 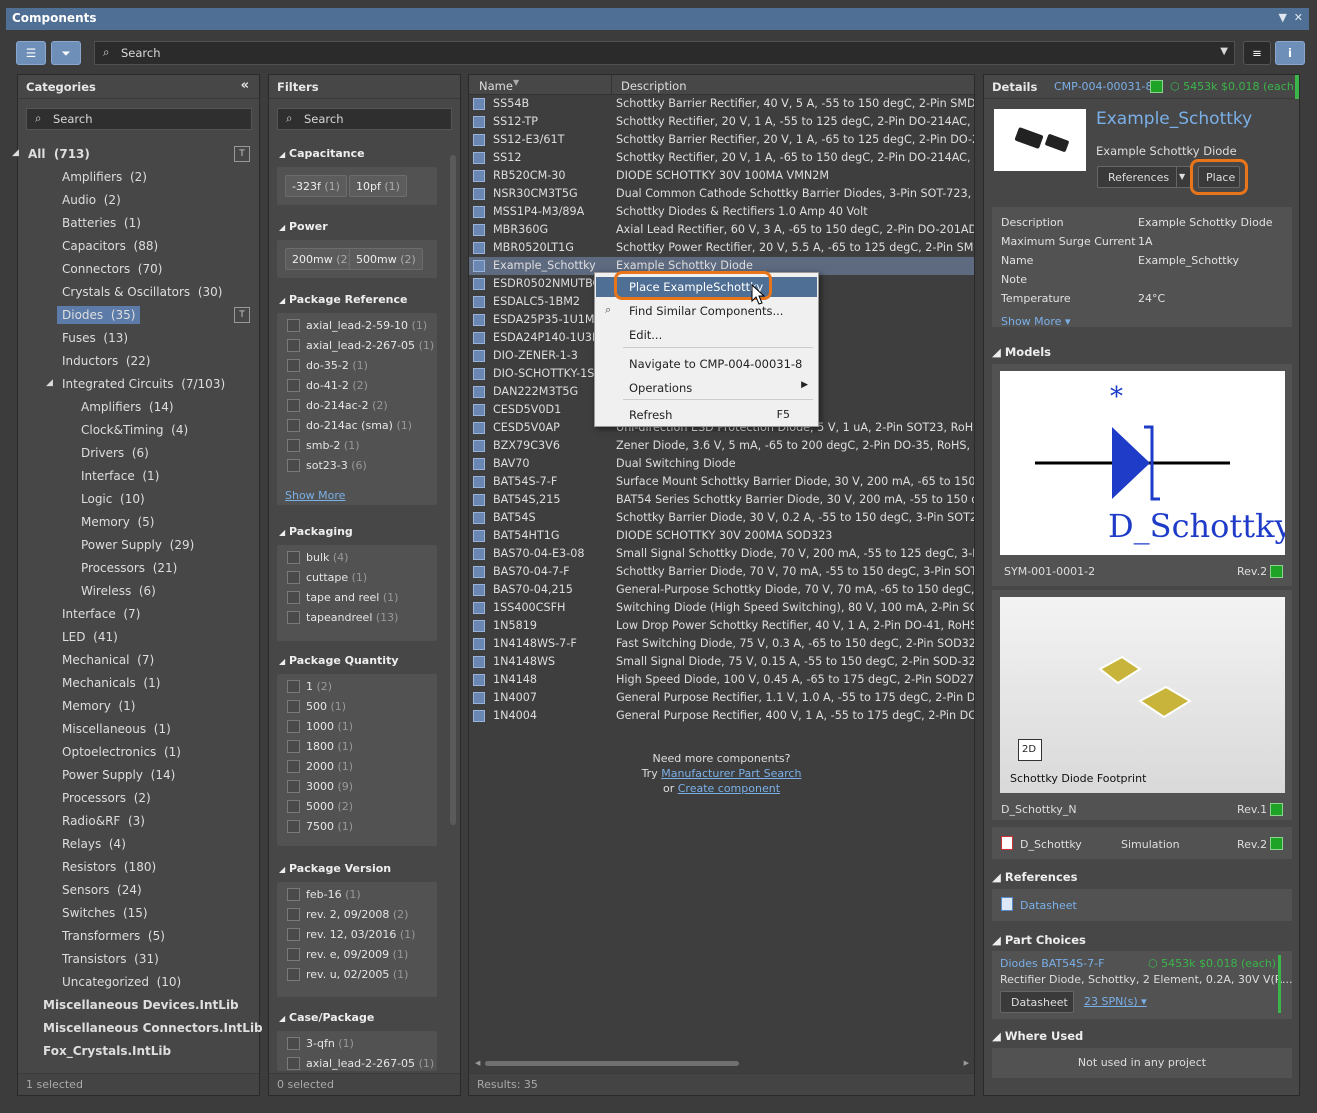 What do you see at coordinates (106, 798) in the screenshot?
I see `category-item: Processors (2)` at bounding box center [106, 798].